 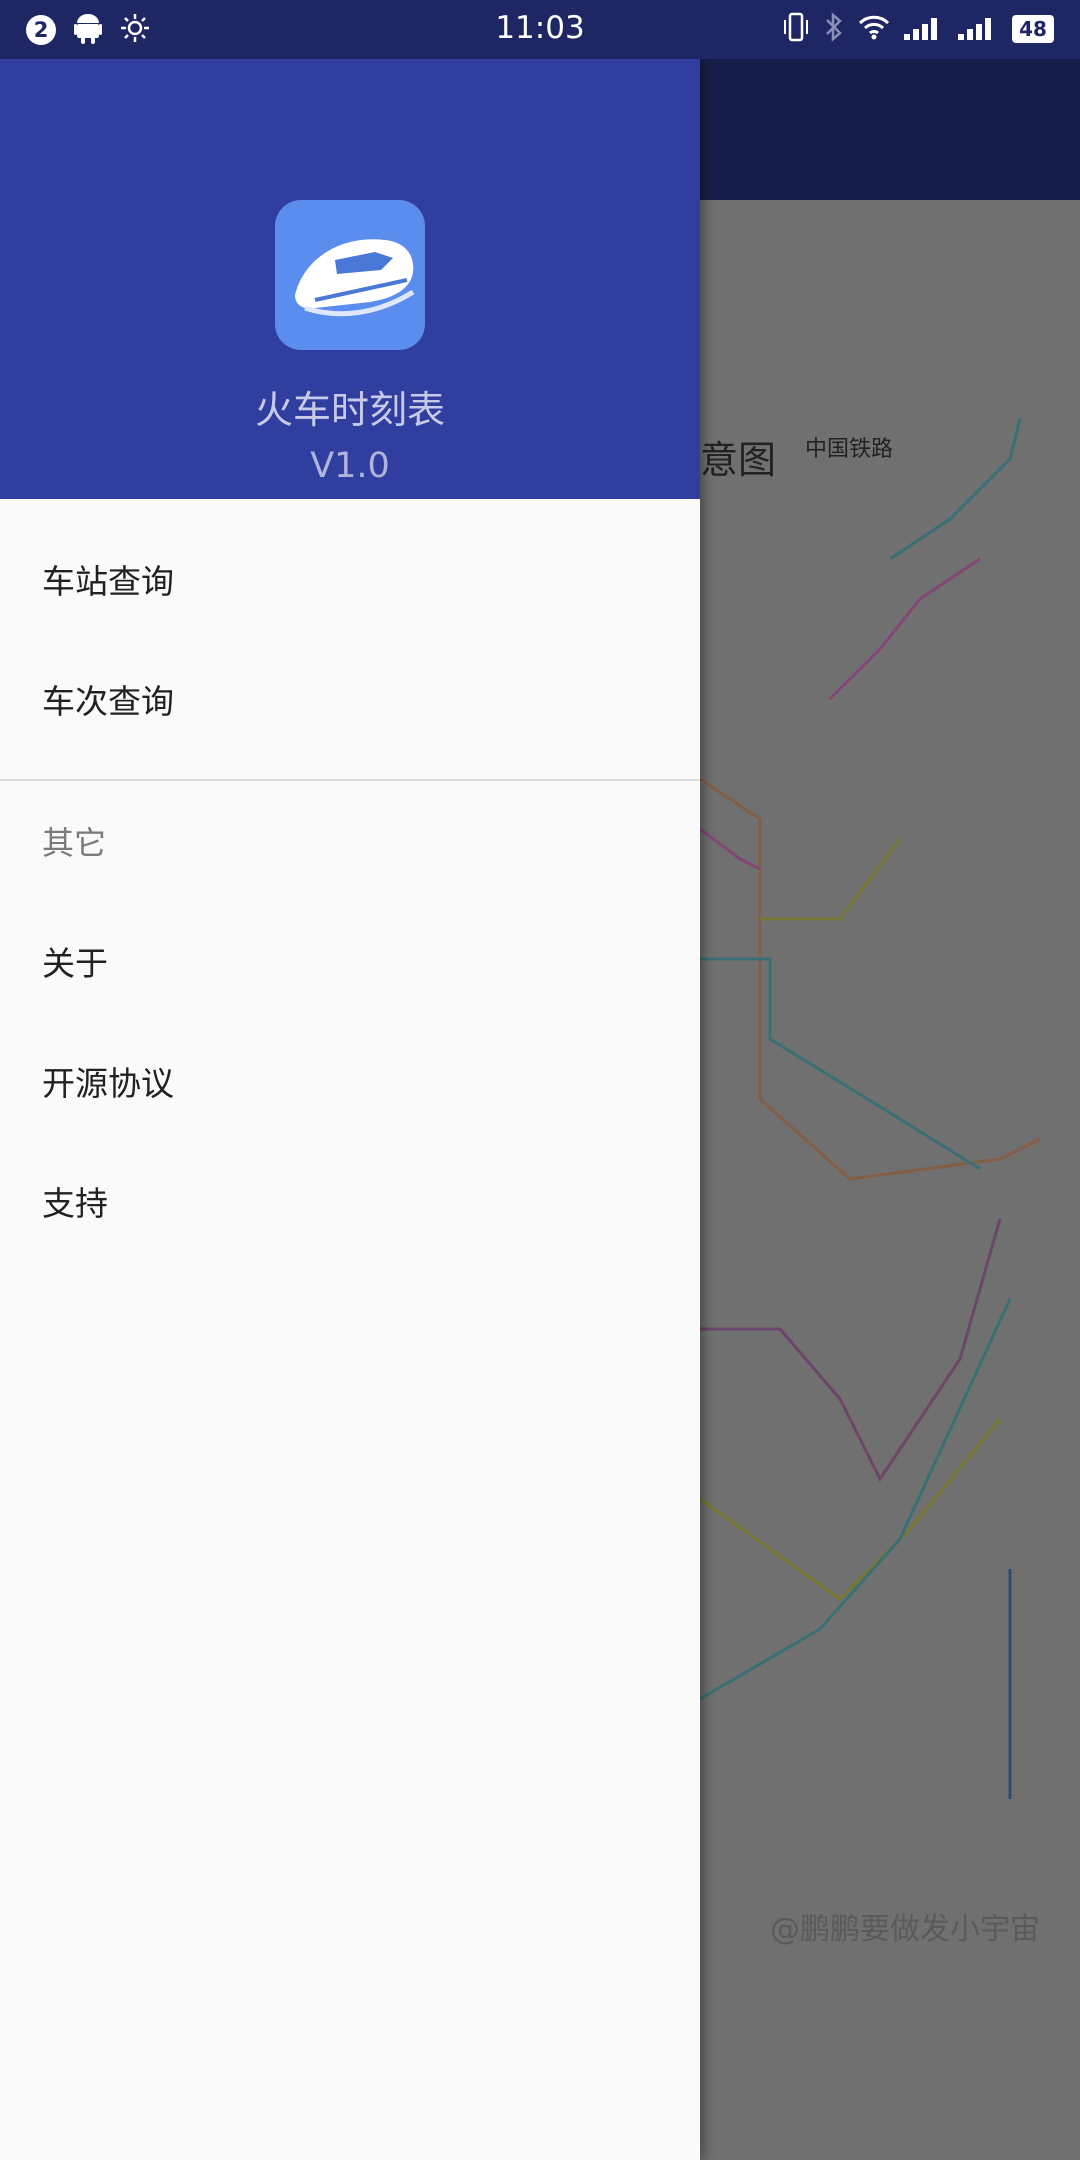 What do you see at coordinates (108, 1083) in the screenshot?
I see `menu-item-label: 开源协议` at bounding box center [108, 1083].